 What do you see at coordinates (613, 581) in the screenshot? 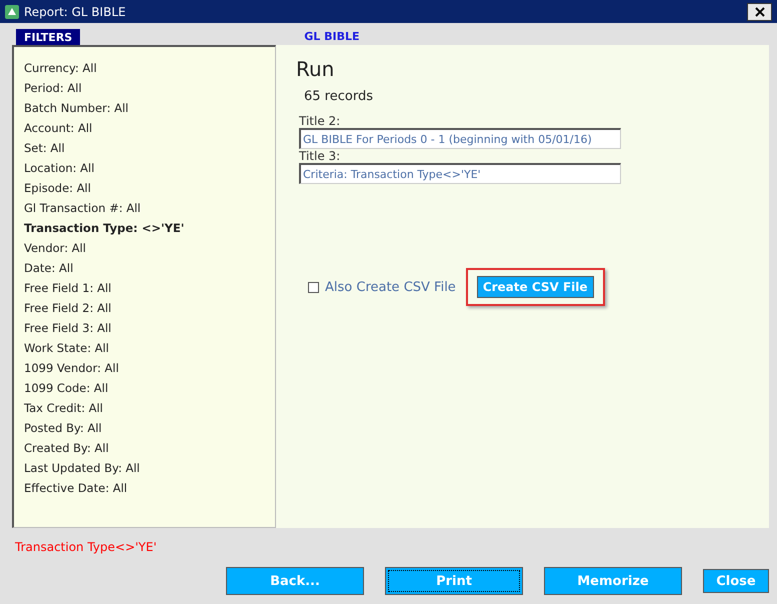
I see `action-button: Memorize` at bounding box center [613, 581].